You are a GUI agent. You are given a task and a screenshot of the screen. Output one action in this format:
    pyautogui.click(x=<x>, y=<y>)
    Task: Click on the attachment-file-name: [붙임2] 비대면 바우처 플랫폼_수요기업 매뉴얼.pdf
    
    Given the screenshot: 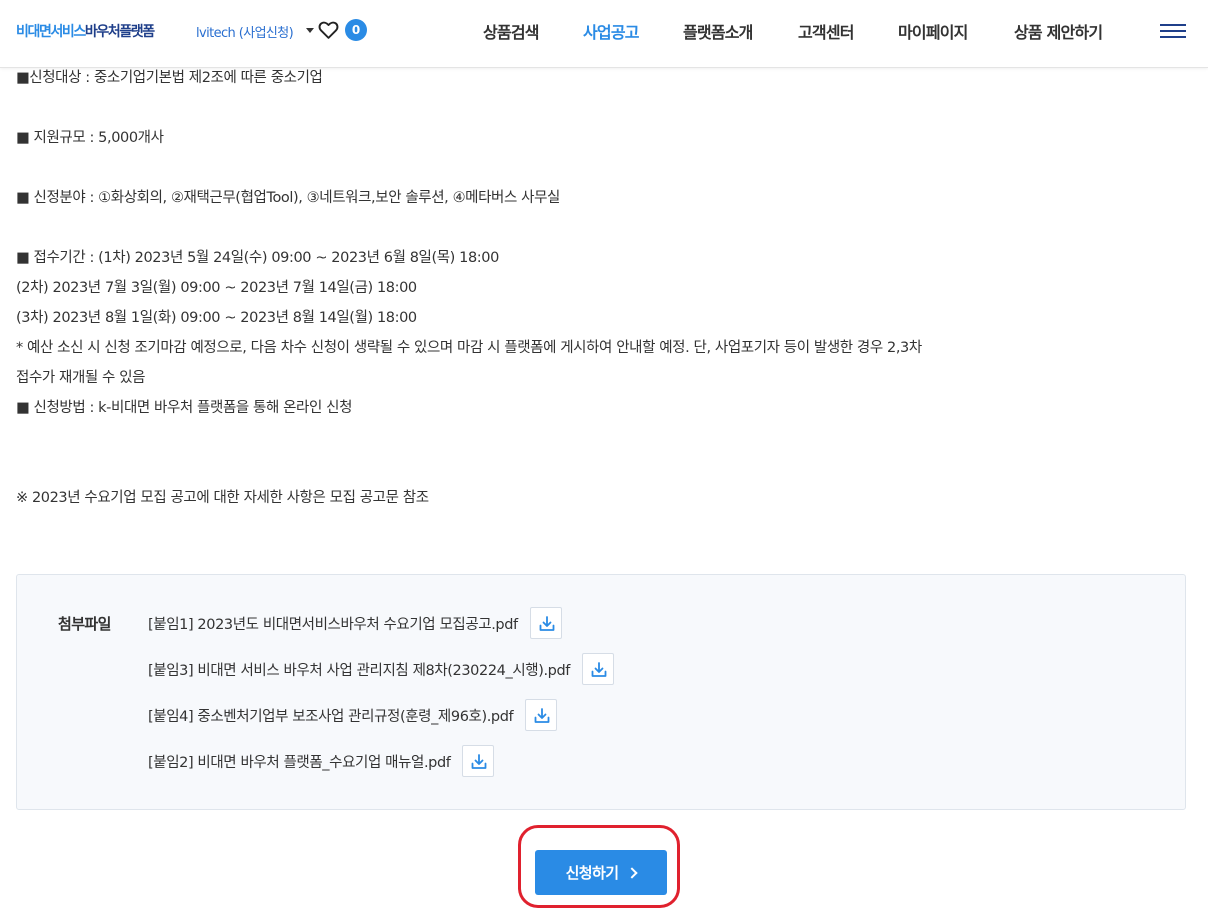 What is the action you would take?
    pyautogui.click(x=299, y=761)
    